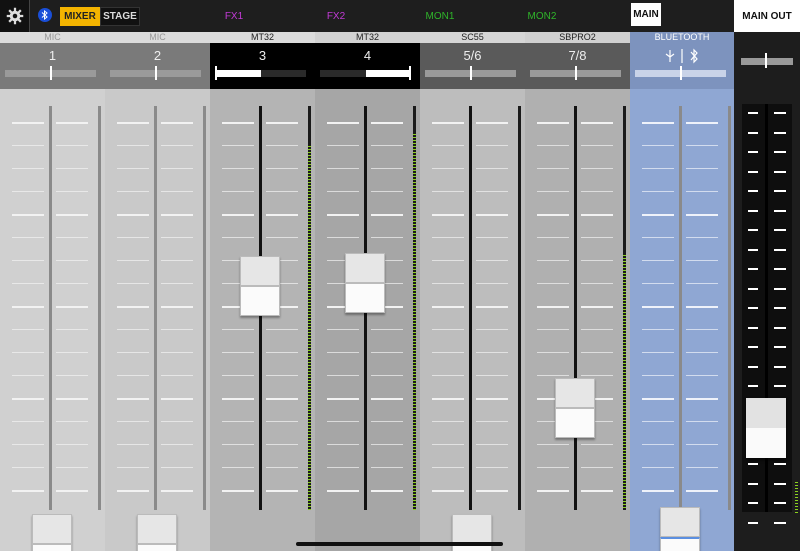 This screenshot has width=800, height=551. I want to click on settings-button, so click(15, 16).